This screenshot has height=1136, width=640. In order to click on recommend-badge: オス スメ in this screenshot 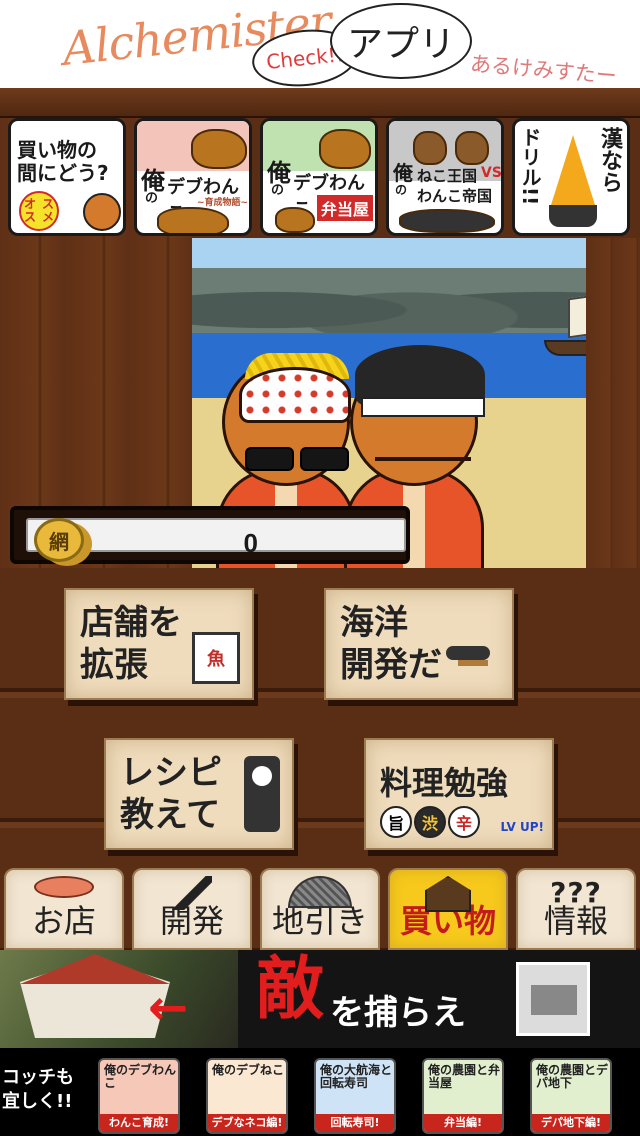, I will do `click(39, 211)`.